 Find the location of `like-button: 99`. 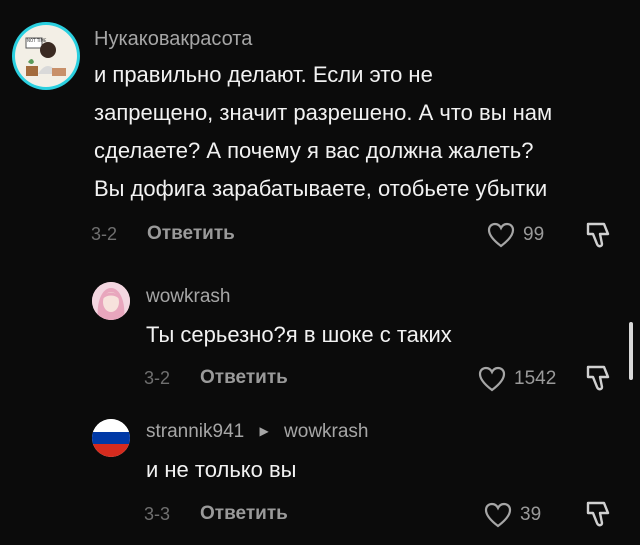

like-button: 99 is located at coordinates (515, 235).